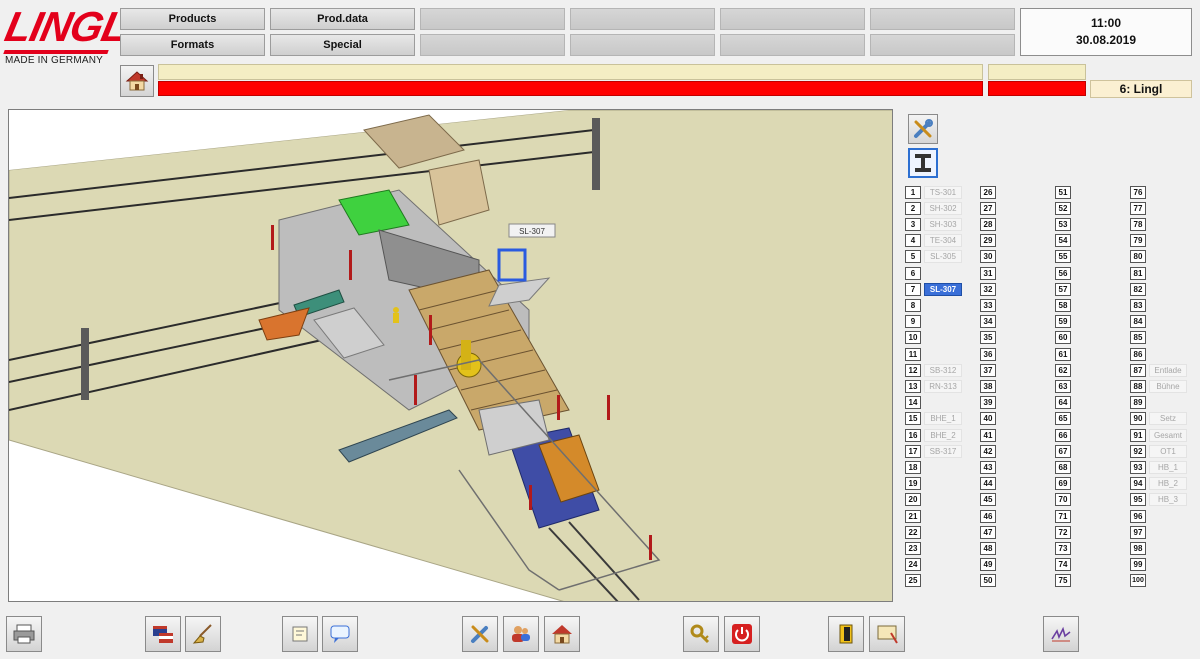 The image size is (1200, 659). I want to click on station-row: 10, so click(933, 338).